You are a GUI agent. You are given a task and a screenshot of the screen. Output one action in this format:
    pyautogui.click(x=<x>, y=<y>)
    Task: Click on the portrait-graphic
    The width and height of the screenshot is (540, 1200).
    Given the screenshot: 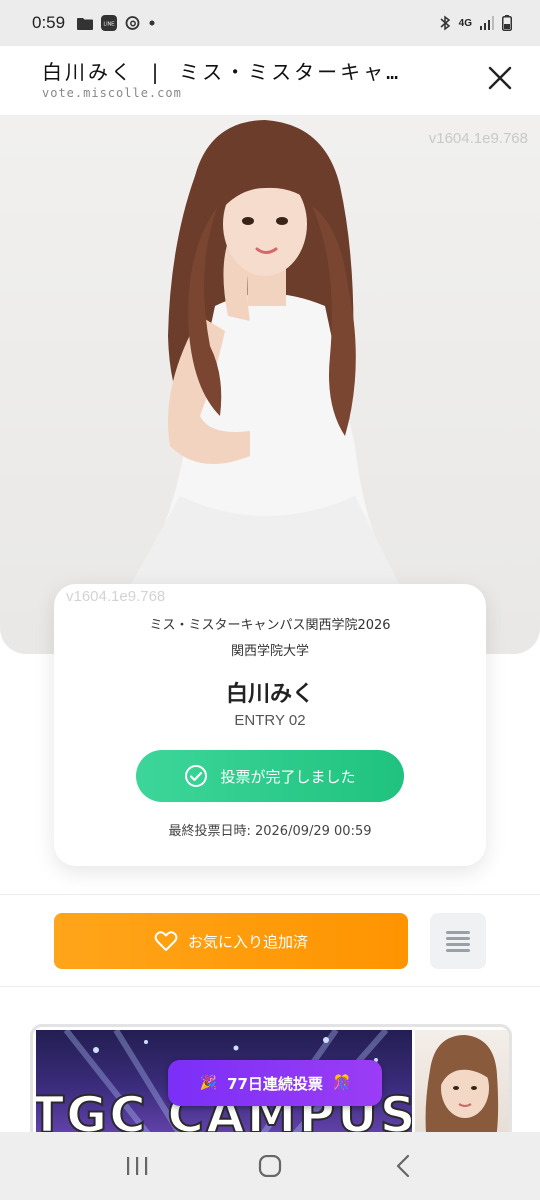 What is the action you would take?
    pyautogui.click(x=462, y=1088)
    